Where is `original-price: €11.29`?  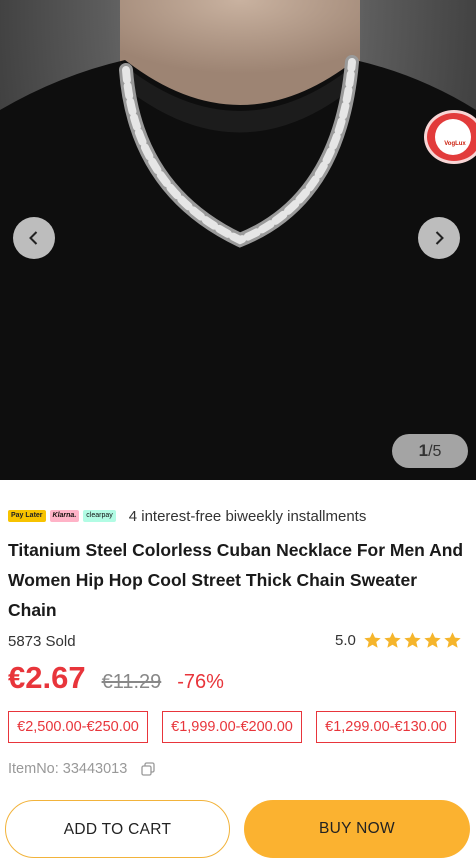 original-price: €11.29 is located at coordinates (131, 682).